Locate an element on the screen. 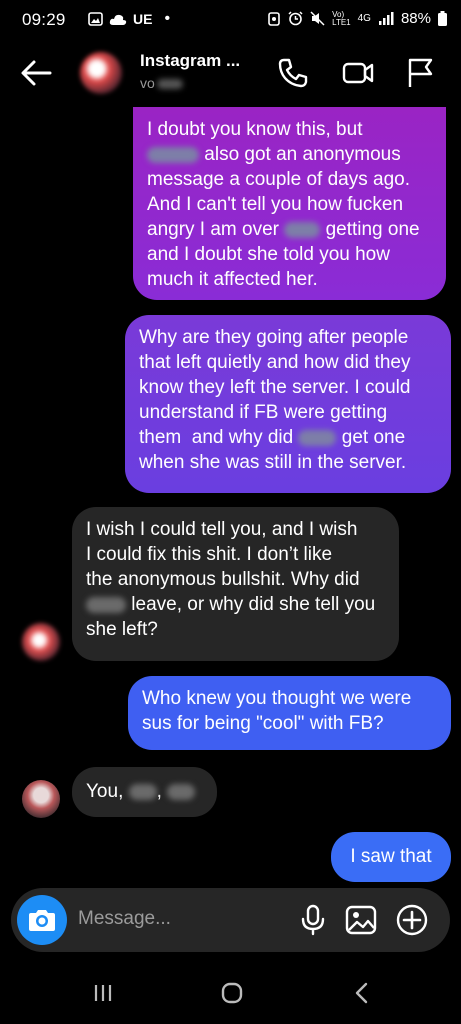 The image size is (461, 1024). battery-percent: 88% is located at coordinates (415, 18).